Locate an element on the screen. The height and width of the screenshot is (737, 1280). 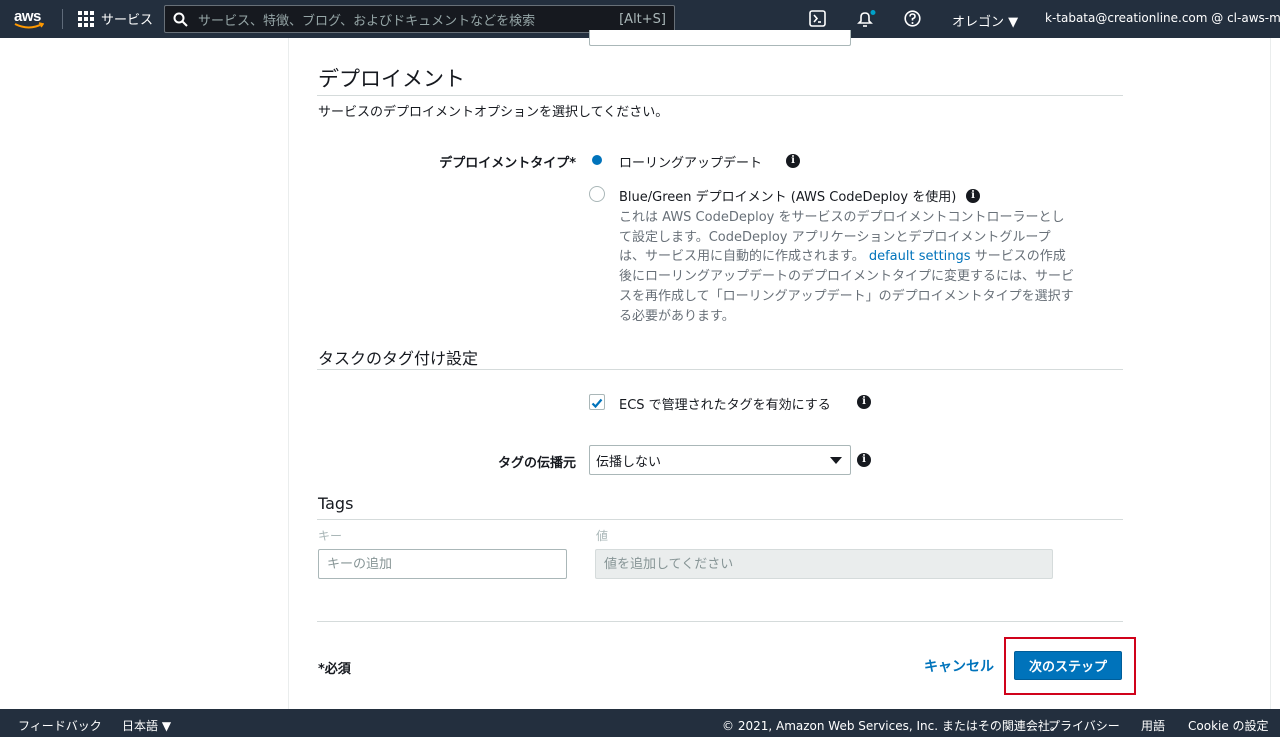
deployment-heading: デプロイメント is located at coordinates (391, 79).